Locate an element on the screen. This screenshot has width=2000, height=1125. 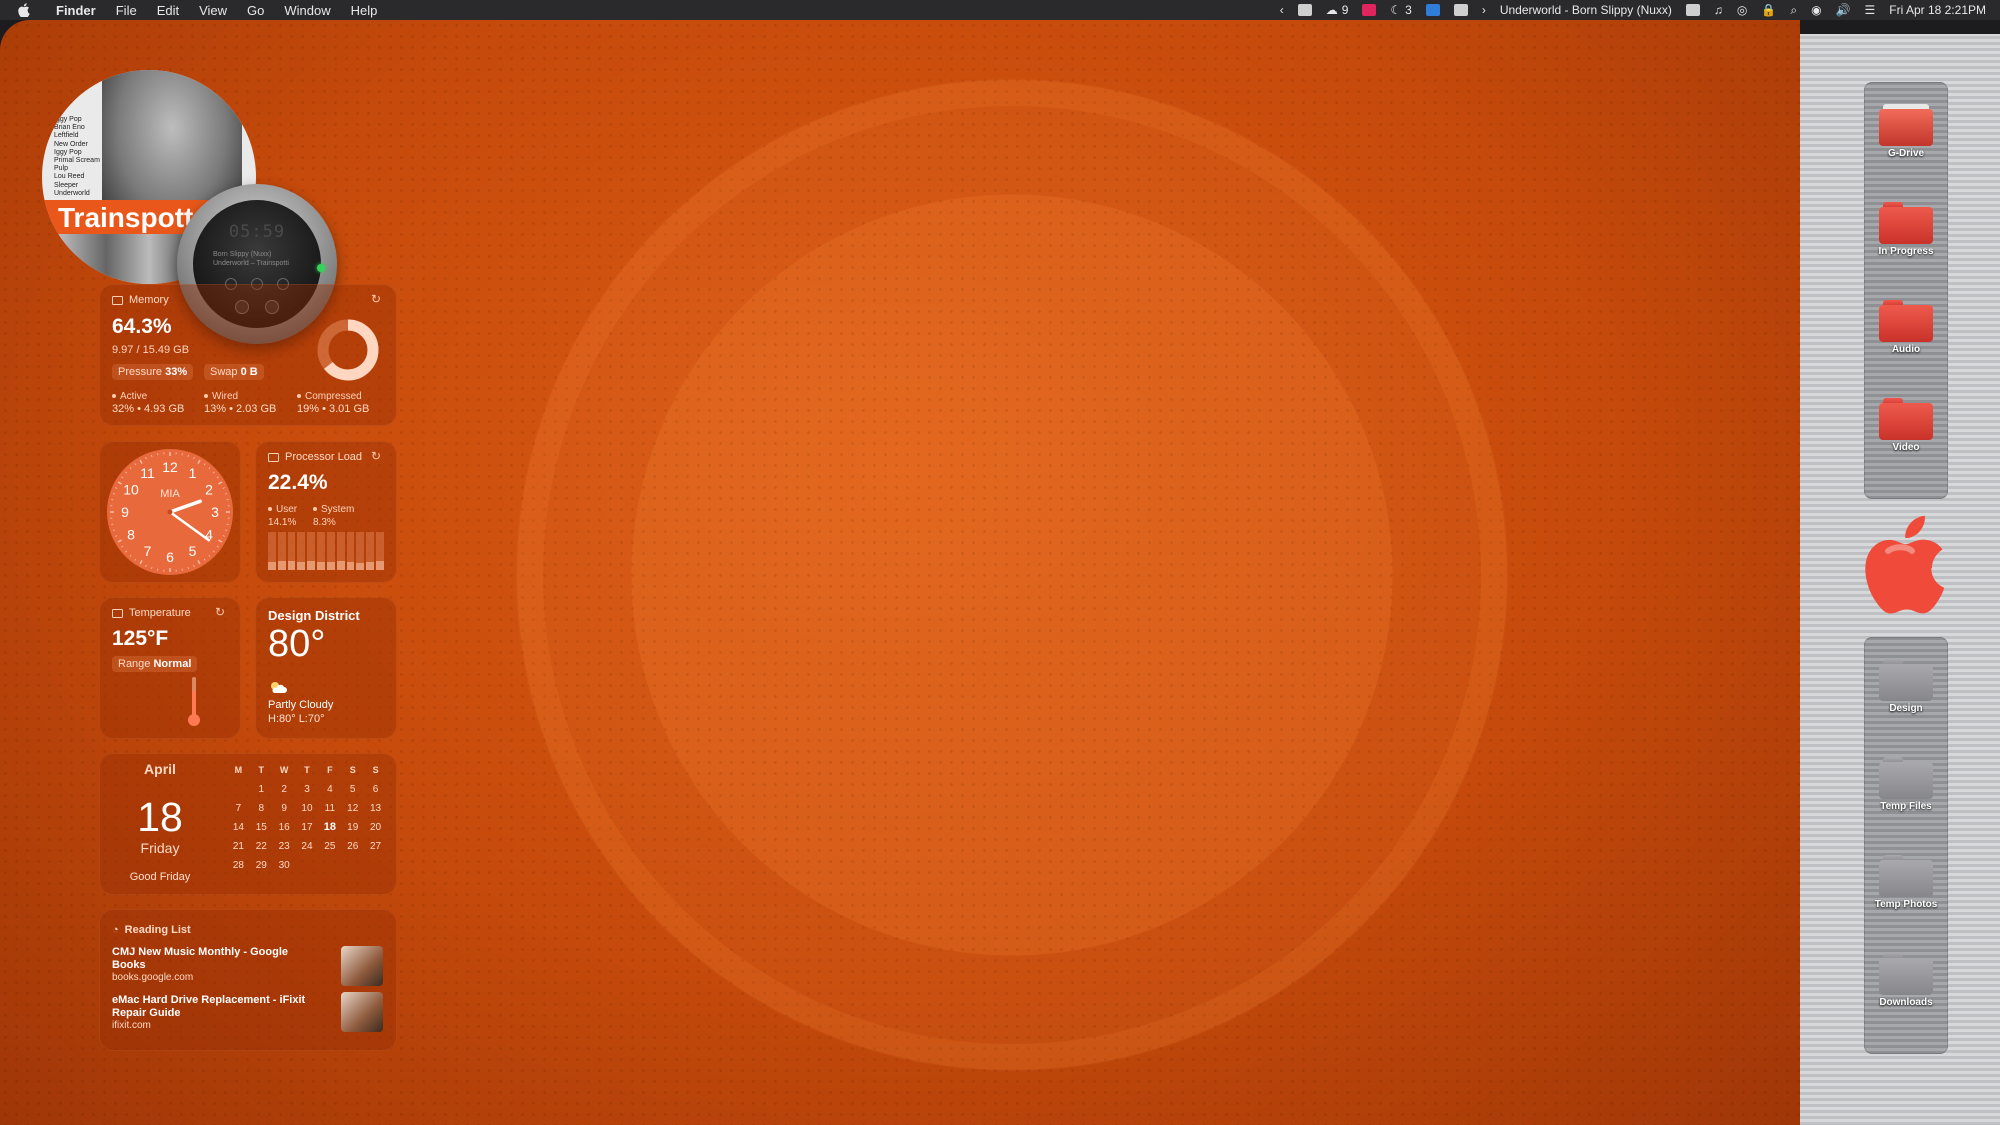
moon-status: ☾ 3 is located at coordinates (1400, 10).